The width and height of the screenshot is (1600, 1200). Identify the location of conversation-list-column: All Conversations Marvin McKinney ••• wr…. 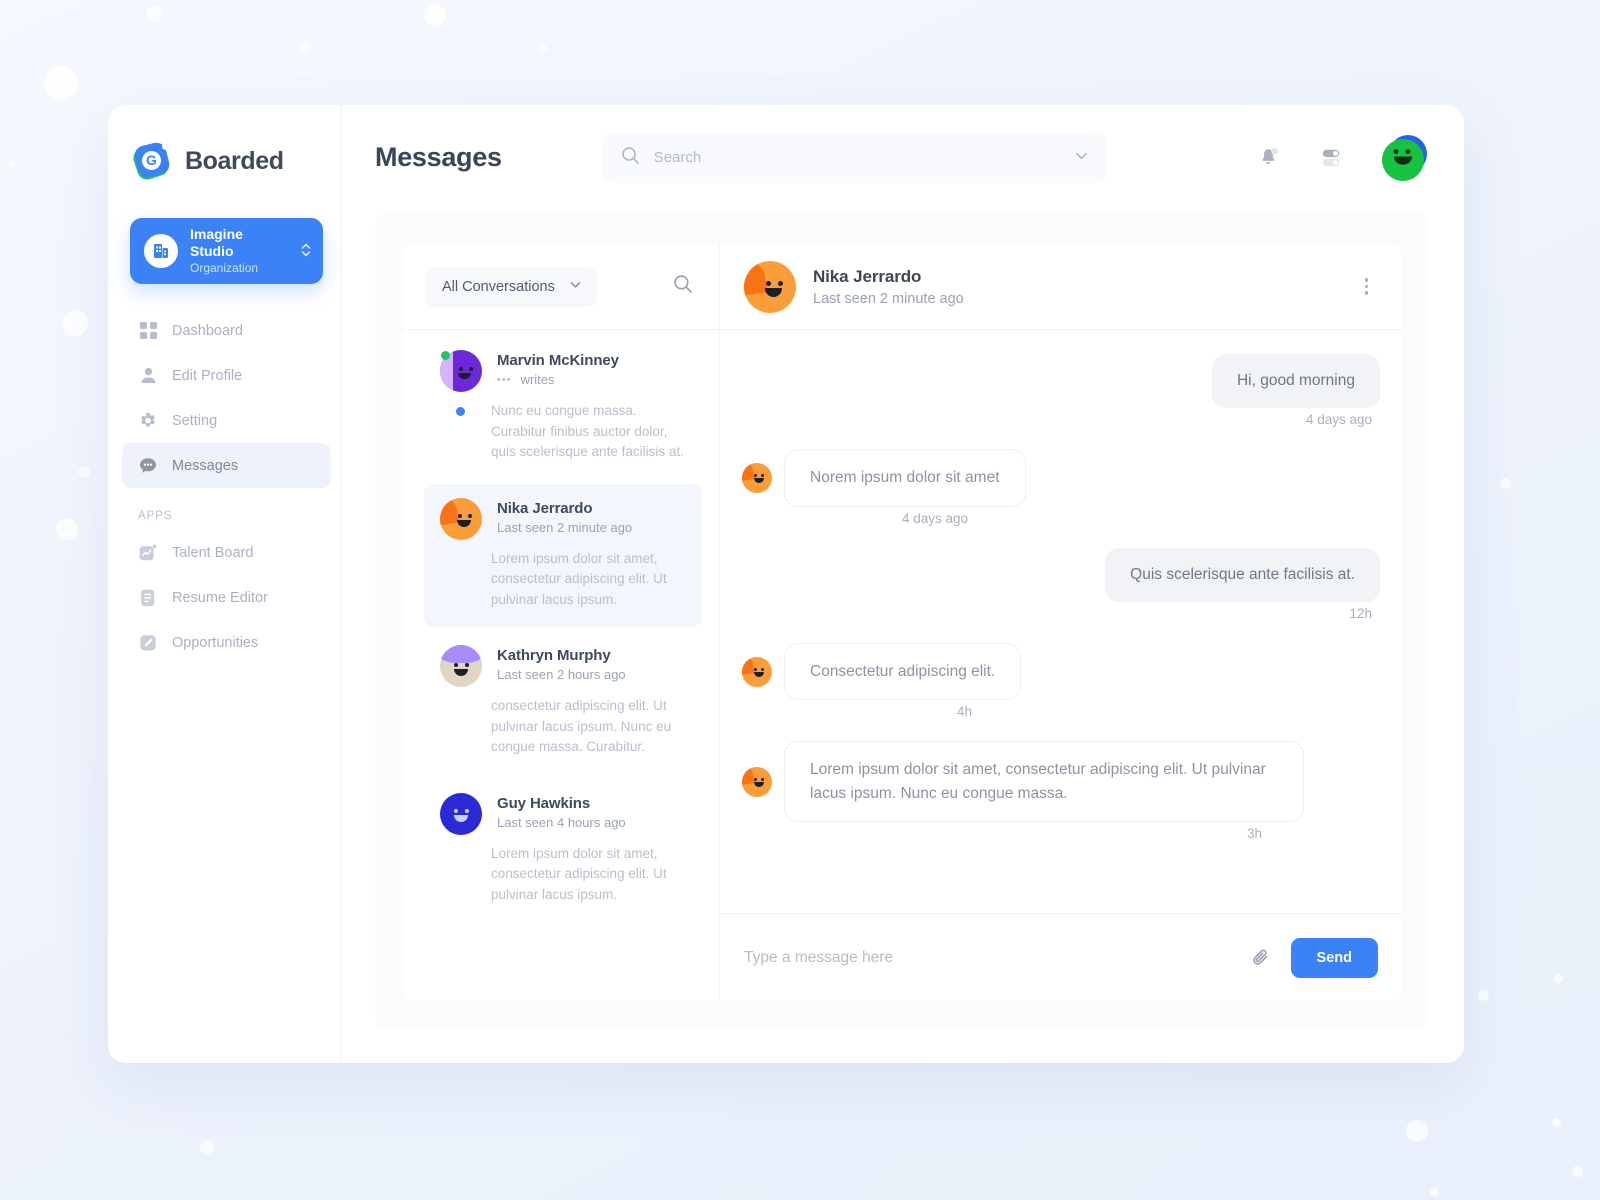
(561, 622).